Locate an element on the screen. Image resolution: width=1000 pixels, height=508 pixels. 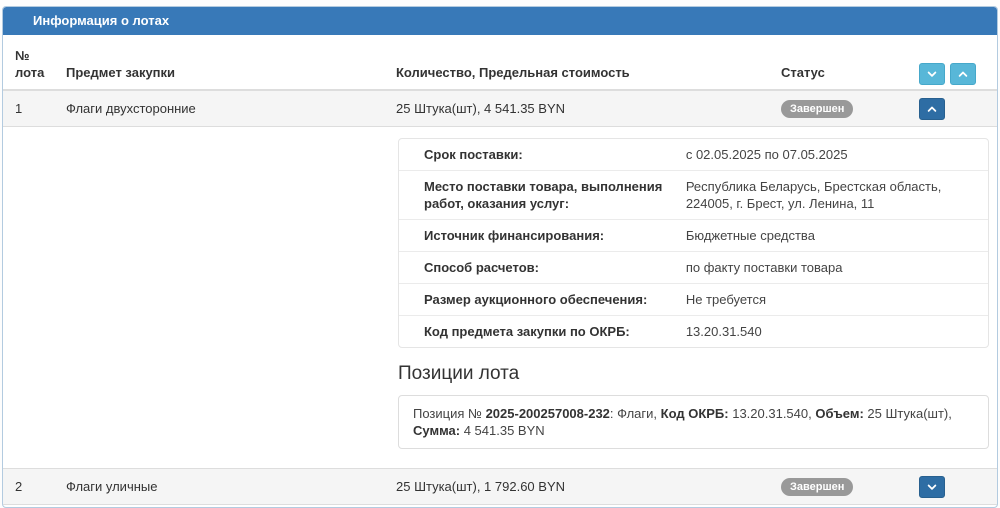
detail-label: Размер аукционного обеспечения: is located at coordinates (536, 299).